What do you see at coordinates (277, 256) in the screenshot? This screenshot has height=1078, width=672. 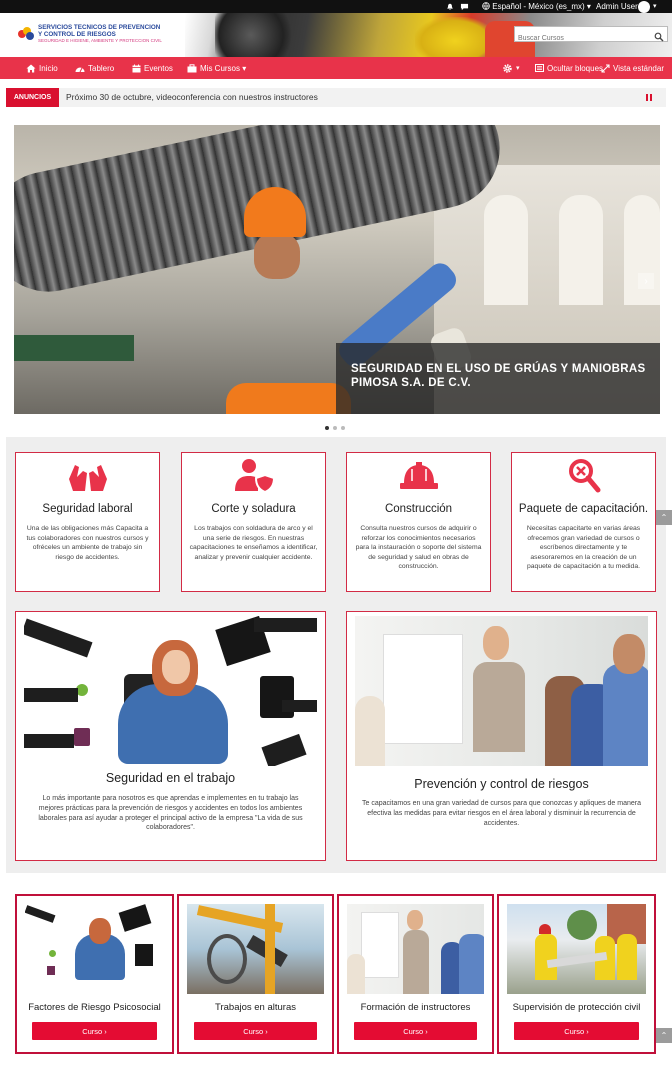 I see `slide-worker-face` at bounding box center [277, 256].